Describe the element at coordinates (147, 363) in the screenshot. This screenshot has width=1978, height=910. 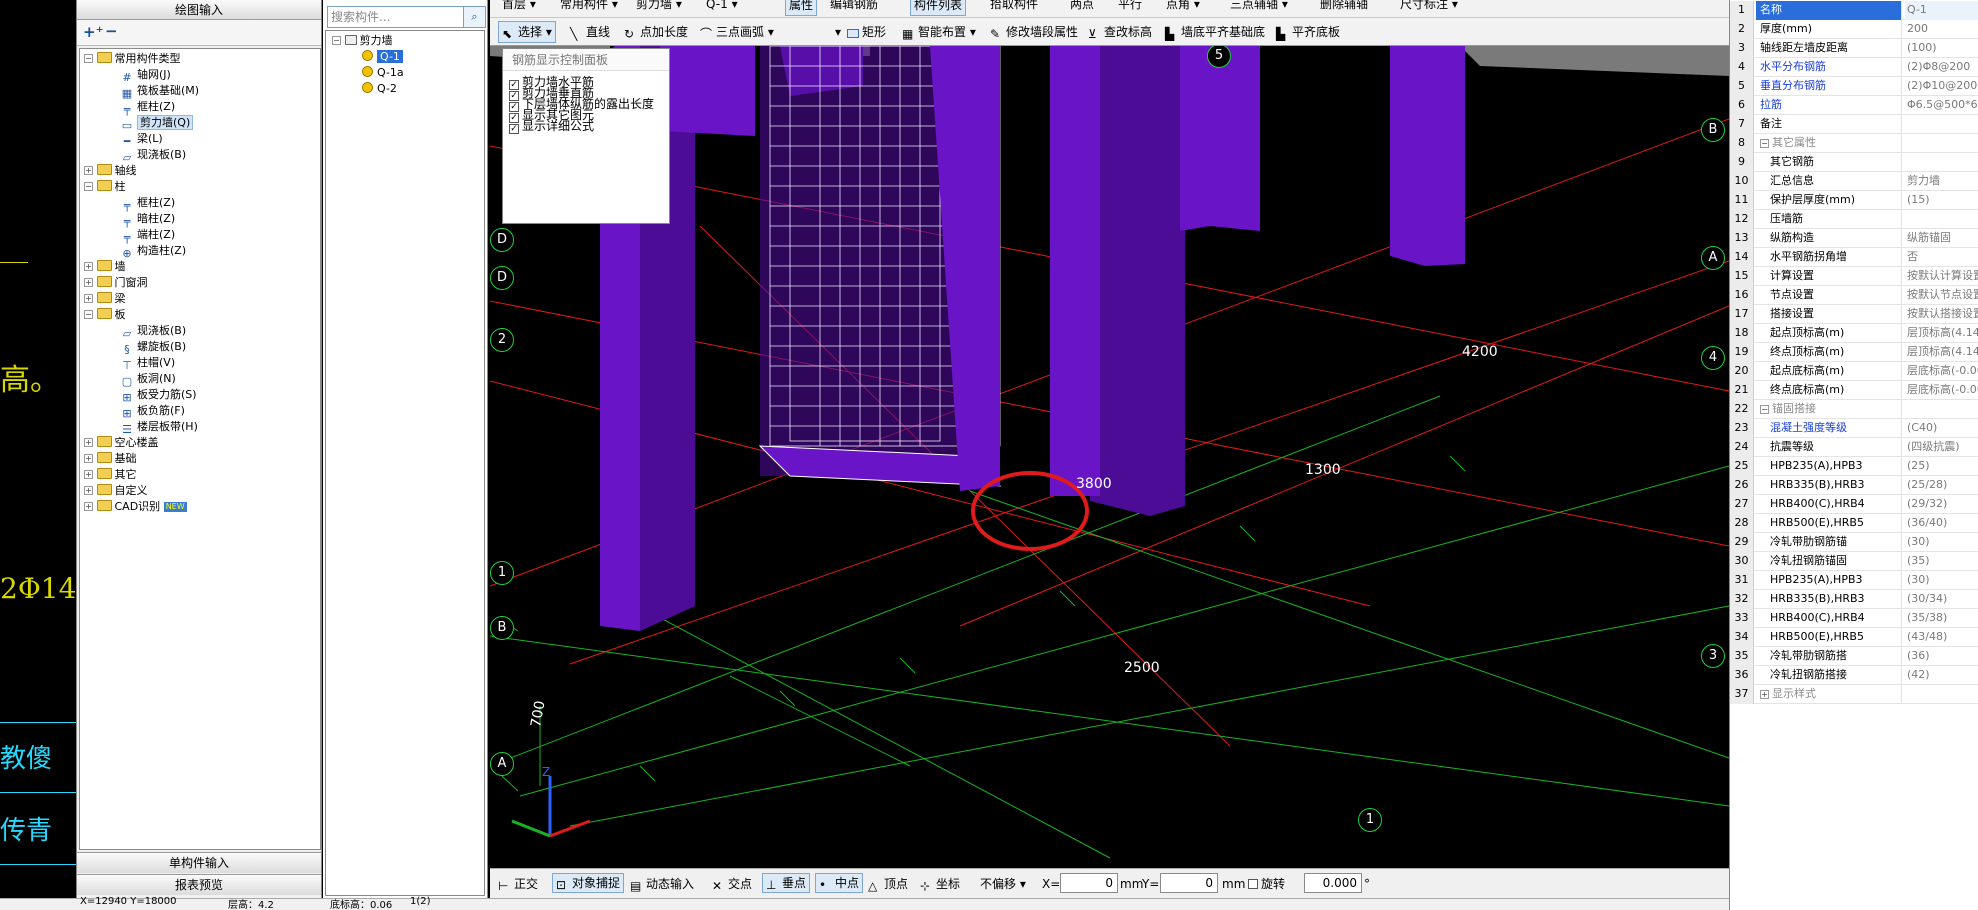
I see `tree-item-column-cap: ⊤ 柱帽(V)` at that location.